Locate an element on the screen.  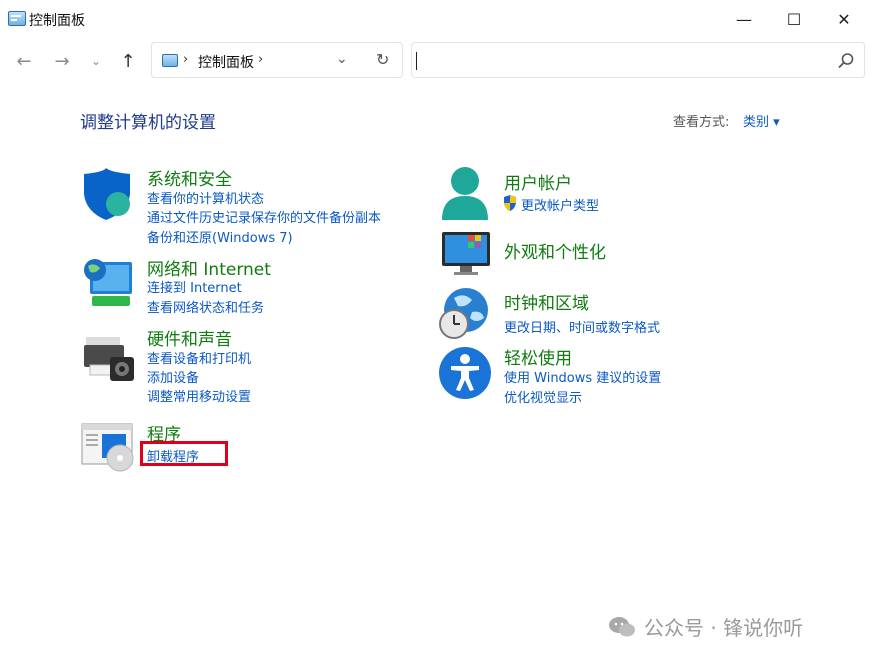
search-input is located at coordinates (638, 60).